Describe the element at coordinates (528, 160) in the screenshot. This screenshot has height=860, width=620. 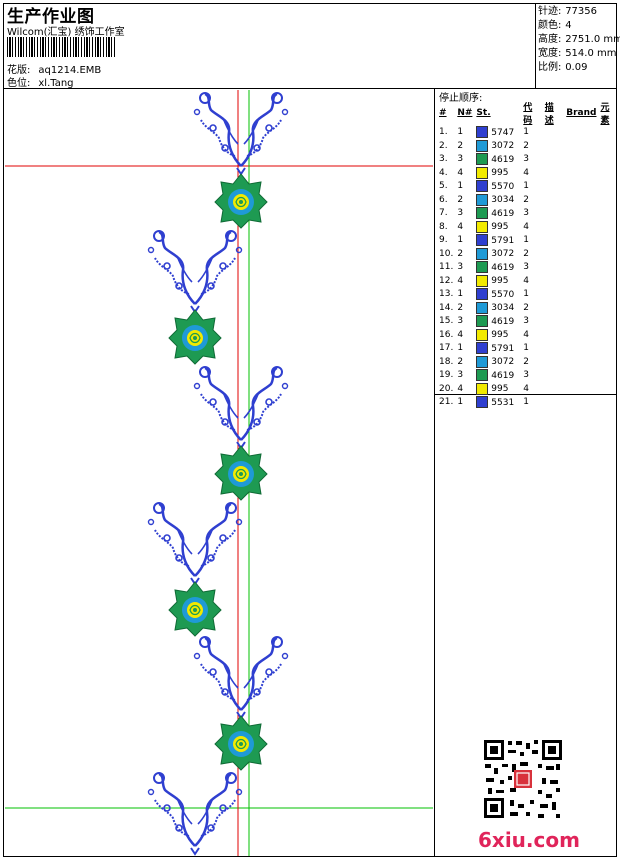
I see `table-row: 3. 3 4619 3` at that location.